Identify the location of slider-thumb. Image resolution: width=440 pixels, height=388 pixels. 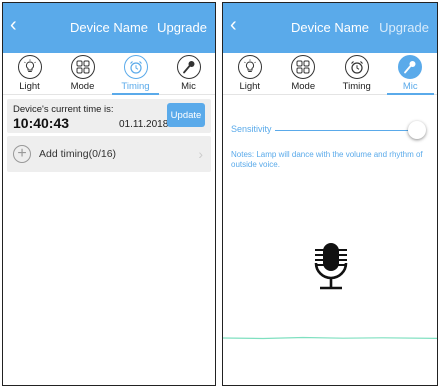
(417, 130).